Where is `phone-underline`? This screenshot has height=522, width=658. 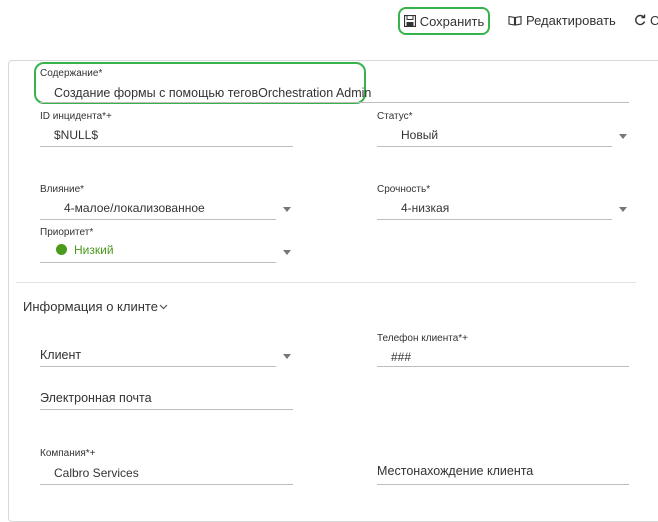 phone-underline is located at coordinates (503, 366).